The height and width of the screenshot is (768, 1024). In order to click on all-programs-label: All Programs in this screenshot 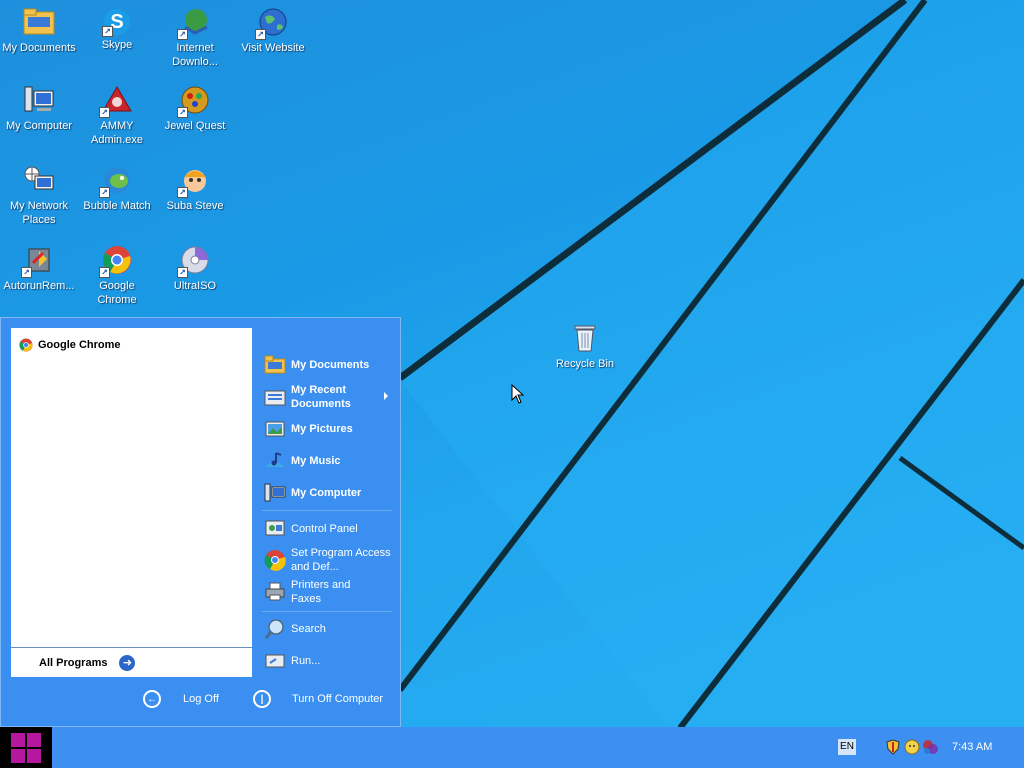, I will do `click(73, 662)`.